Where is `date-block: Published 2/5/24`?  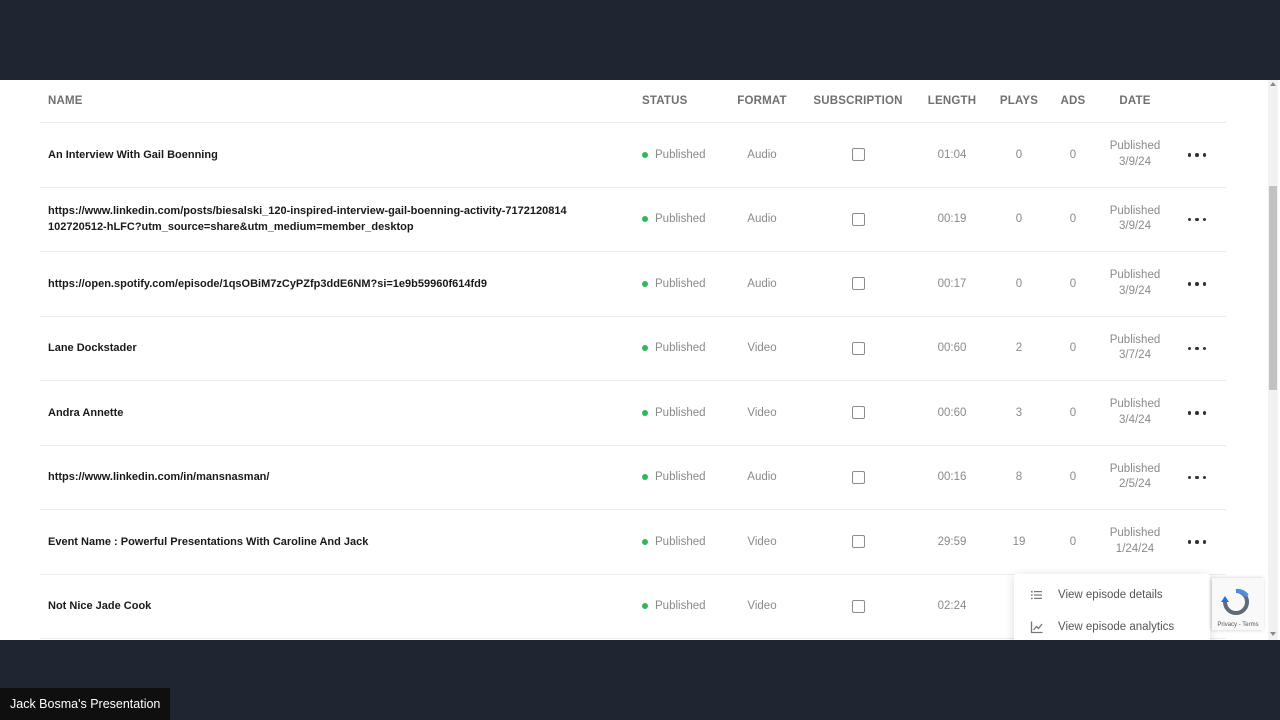
date-block: Published 2/5/24 is located at coordinates (1135, 477).